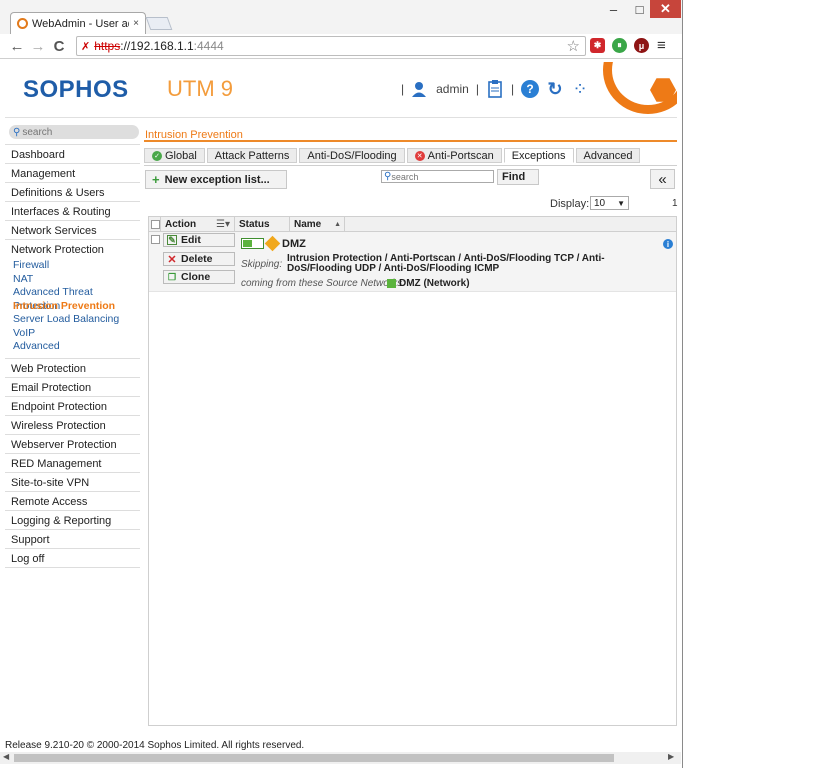 The height and width of the screenshot is (768, 819). Describe the element at coordinates (223, 224) in the screenshot. I see `column-options-icon: ☰▾` at that location.